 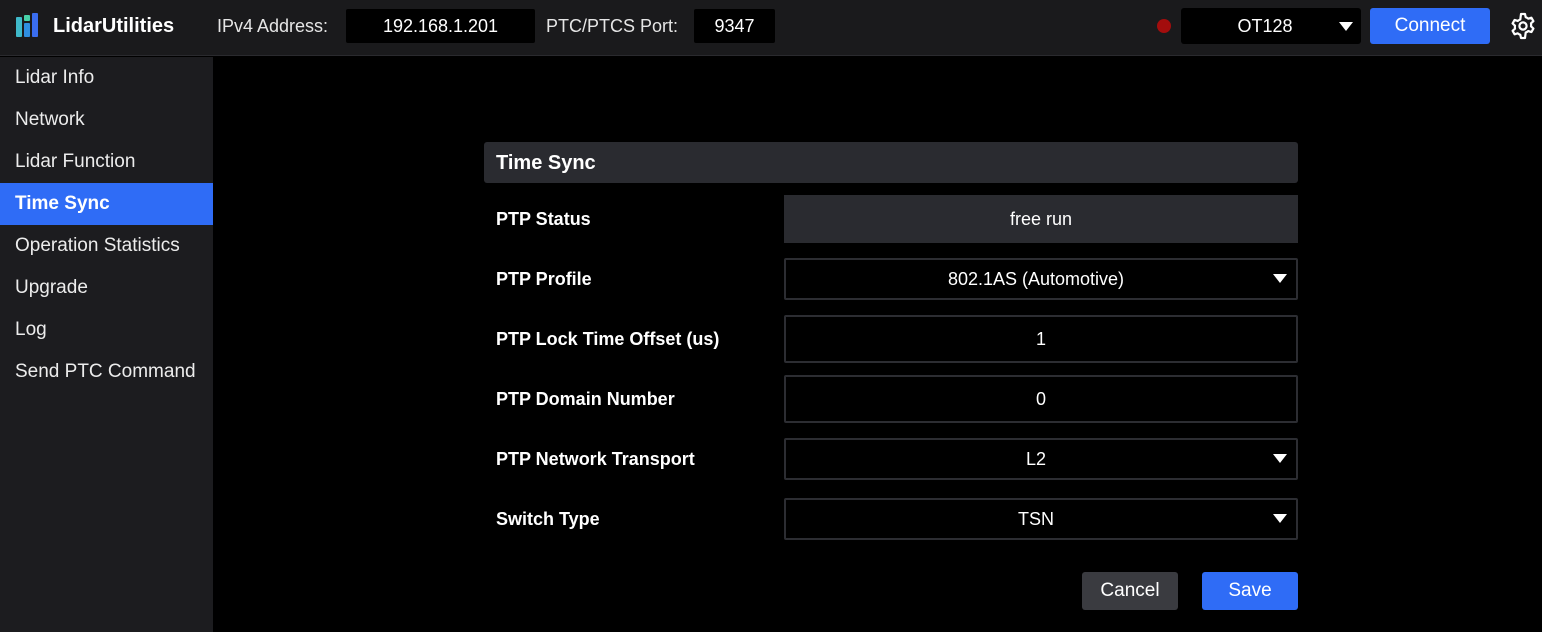 I want to click on sidebar-item-network: Network, so click(x=106, y=120).